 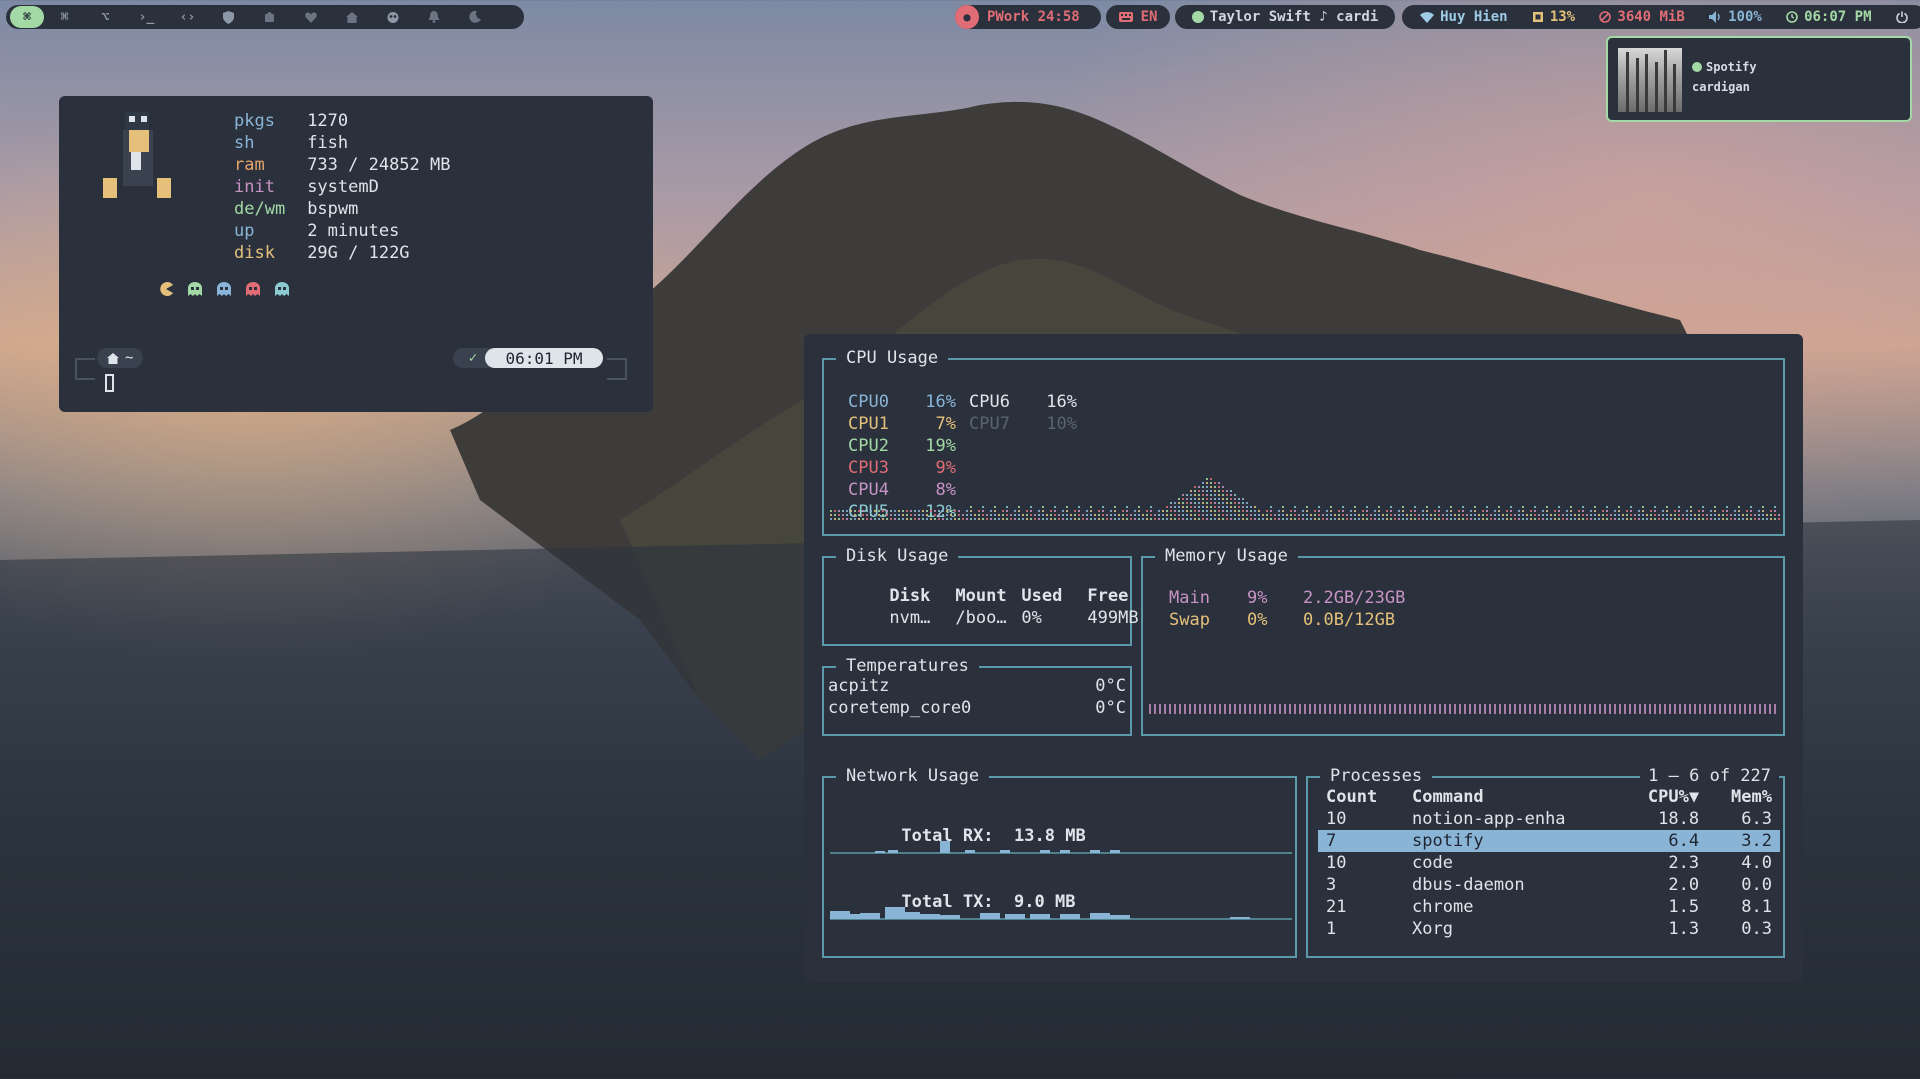 I want to click on process-row: 7 spotify 6.4 3.2, so click(x=1549, y=841).